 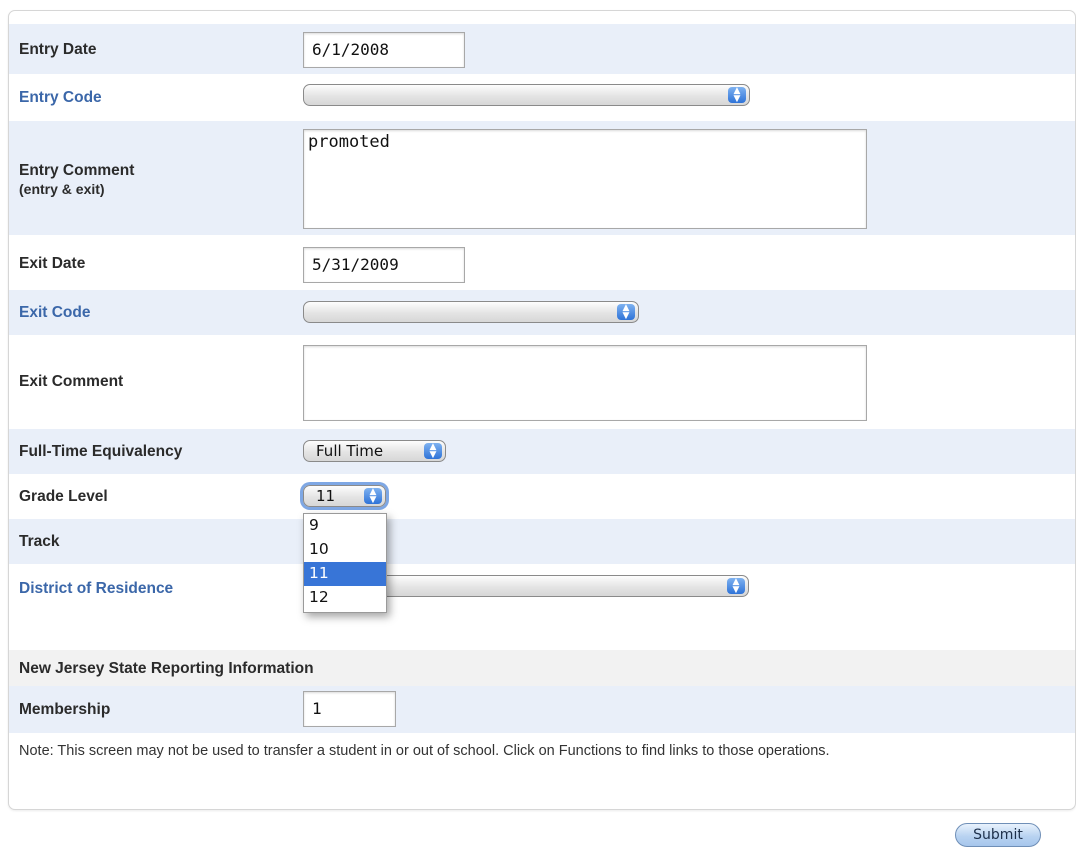 I want to click on grade-level-select: 11 ▲ ▼, so click(x=344, y=496).